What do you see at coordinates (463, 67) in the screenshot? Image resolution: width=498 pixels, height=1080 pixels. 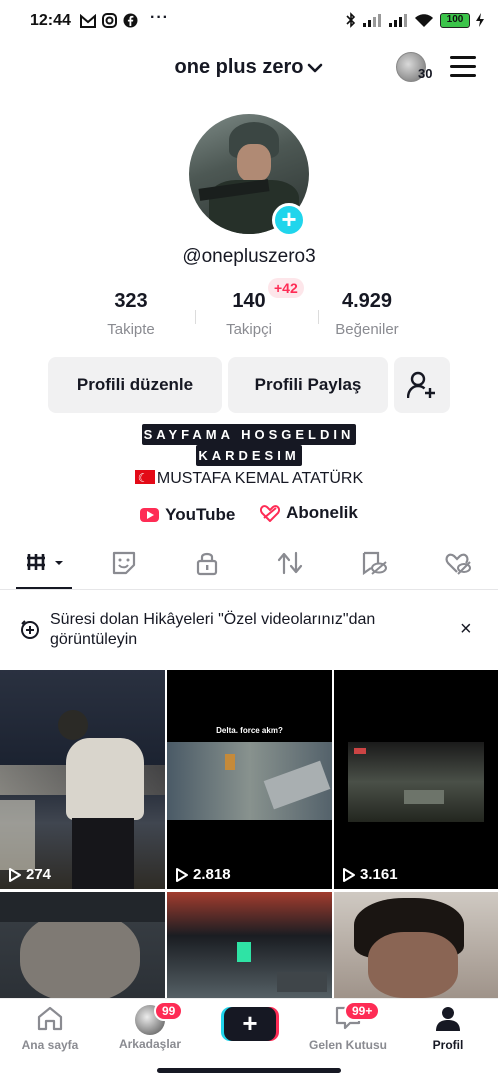 I see `menu-icon` at bounding box center [463, 67].